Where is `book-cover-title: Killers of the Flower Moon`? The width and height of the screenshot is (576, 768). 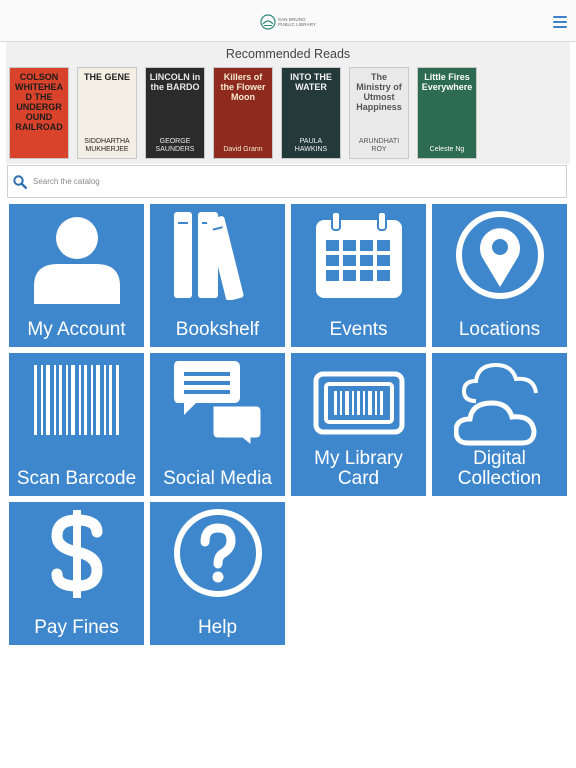
book-cover-title: Killers of the Flower Moon is located at coordinates (243, 87).